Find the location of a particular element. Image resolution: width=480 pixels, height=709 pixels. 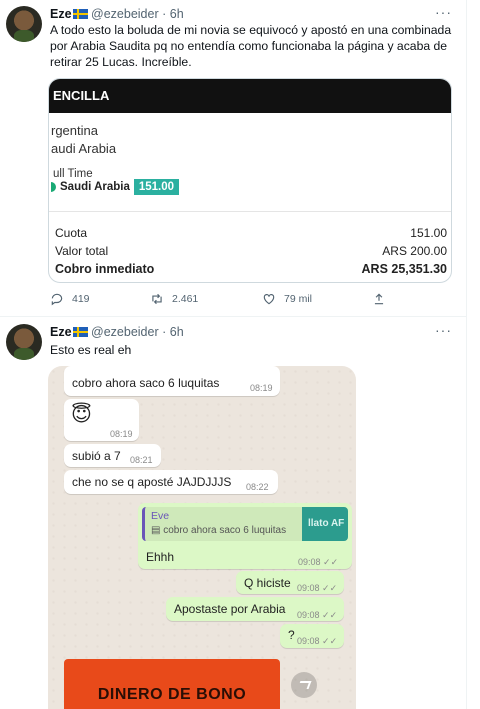

message-text: Apostaste por Arabia is located at coordinates (230, 609).